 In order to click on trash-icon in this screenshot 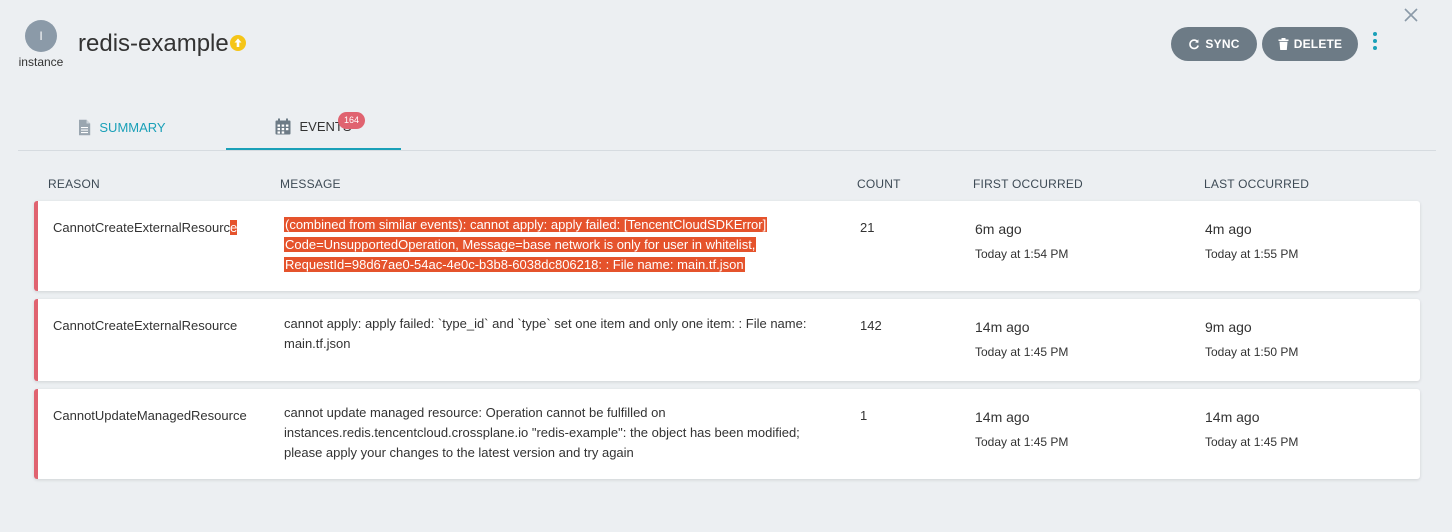, I will do `click(1283, 44)`.